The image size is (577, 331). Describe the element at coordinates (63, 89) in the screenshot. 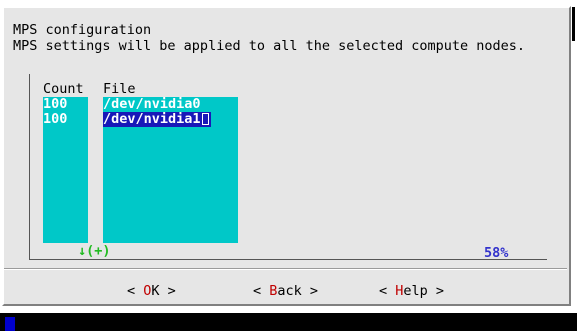

I see `column-header-count: Count` at that location.